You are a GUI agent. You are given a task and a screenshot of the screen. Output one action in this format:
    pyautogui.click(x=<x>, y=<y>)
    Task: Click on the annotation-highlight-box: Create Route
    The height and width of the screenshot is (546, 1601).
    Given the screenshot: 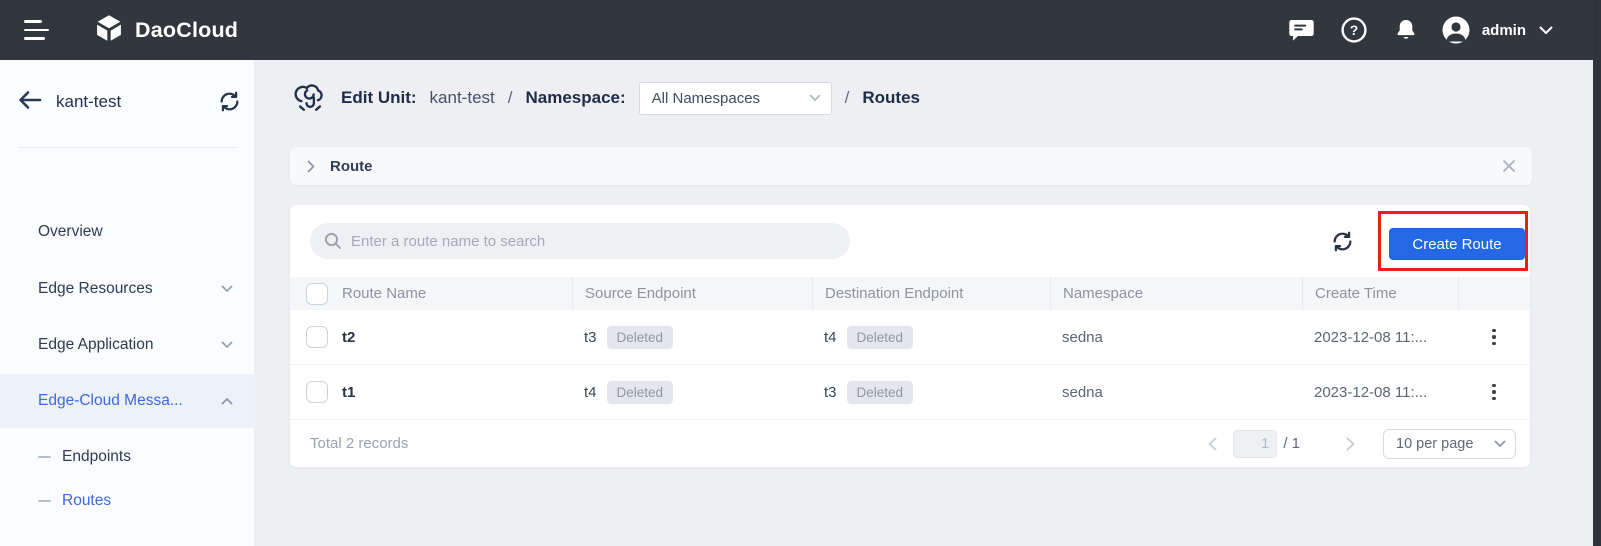 What is the action you would take?
    pyautogui.click(x=1453, y=241)
    